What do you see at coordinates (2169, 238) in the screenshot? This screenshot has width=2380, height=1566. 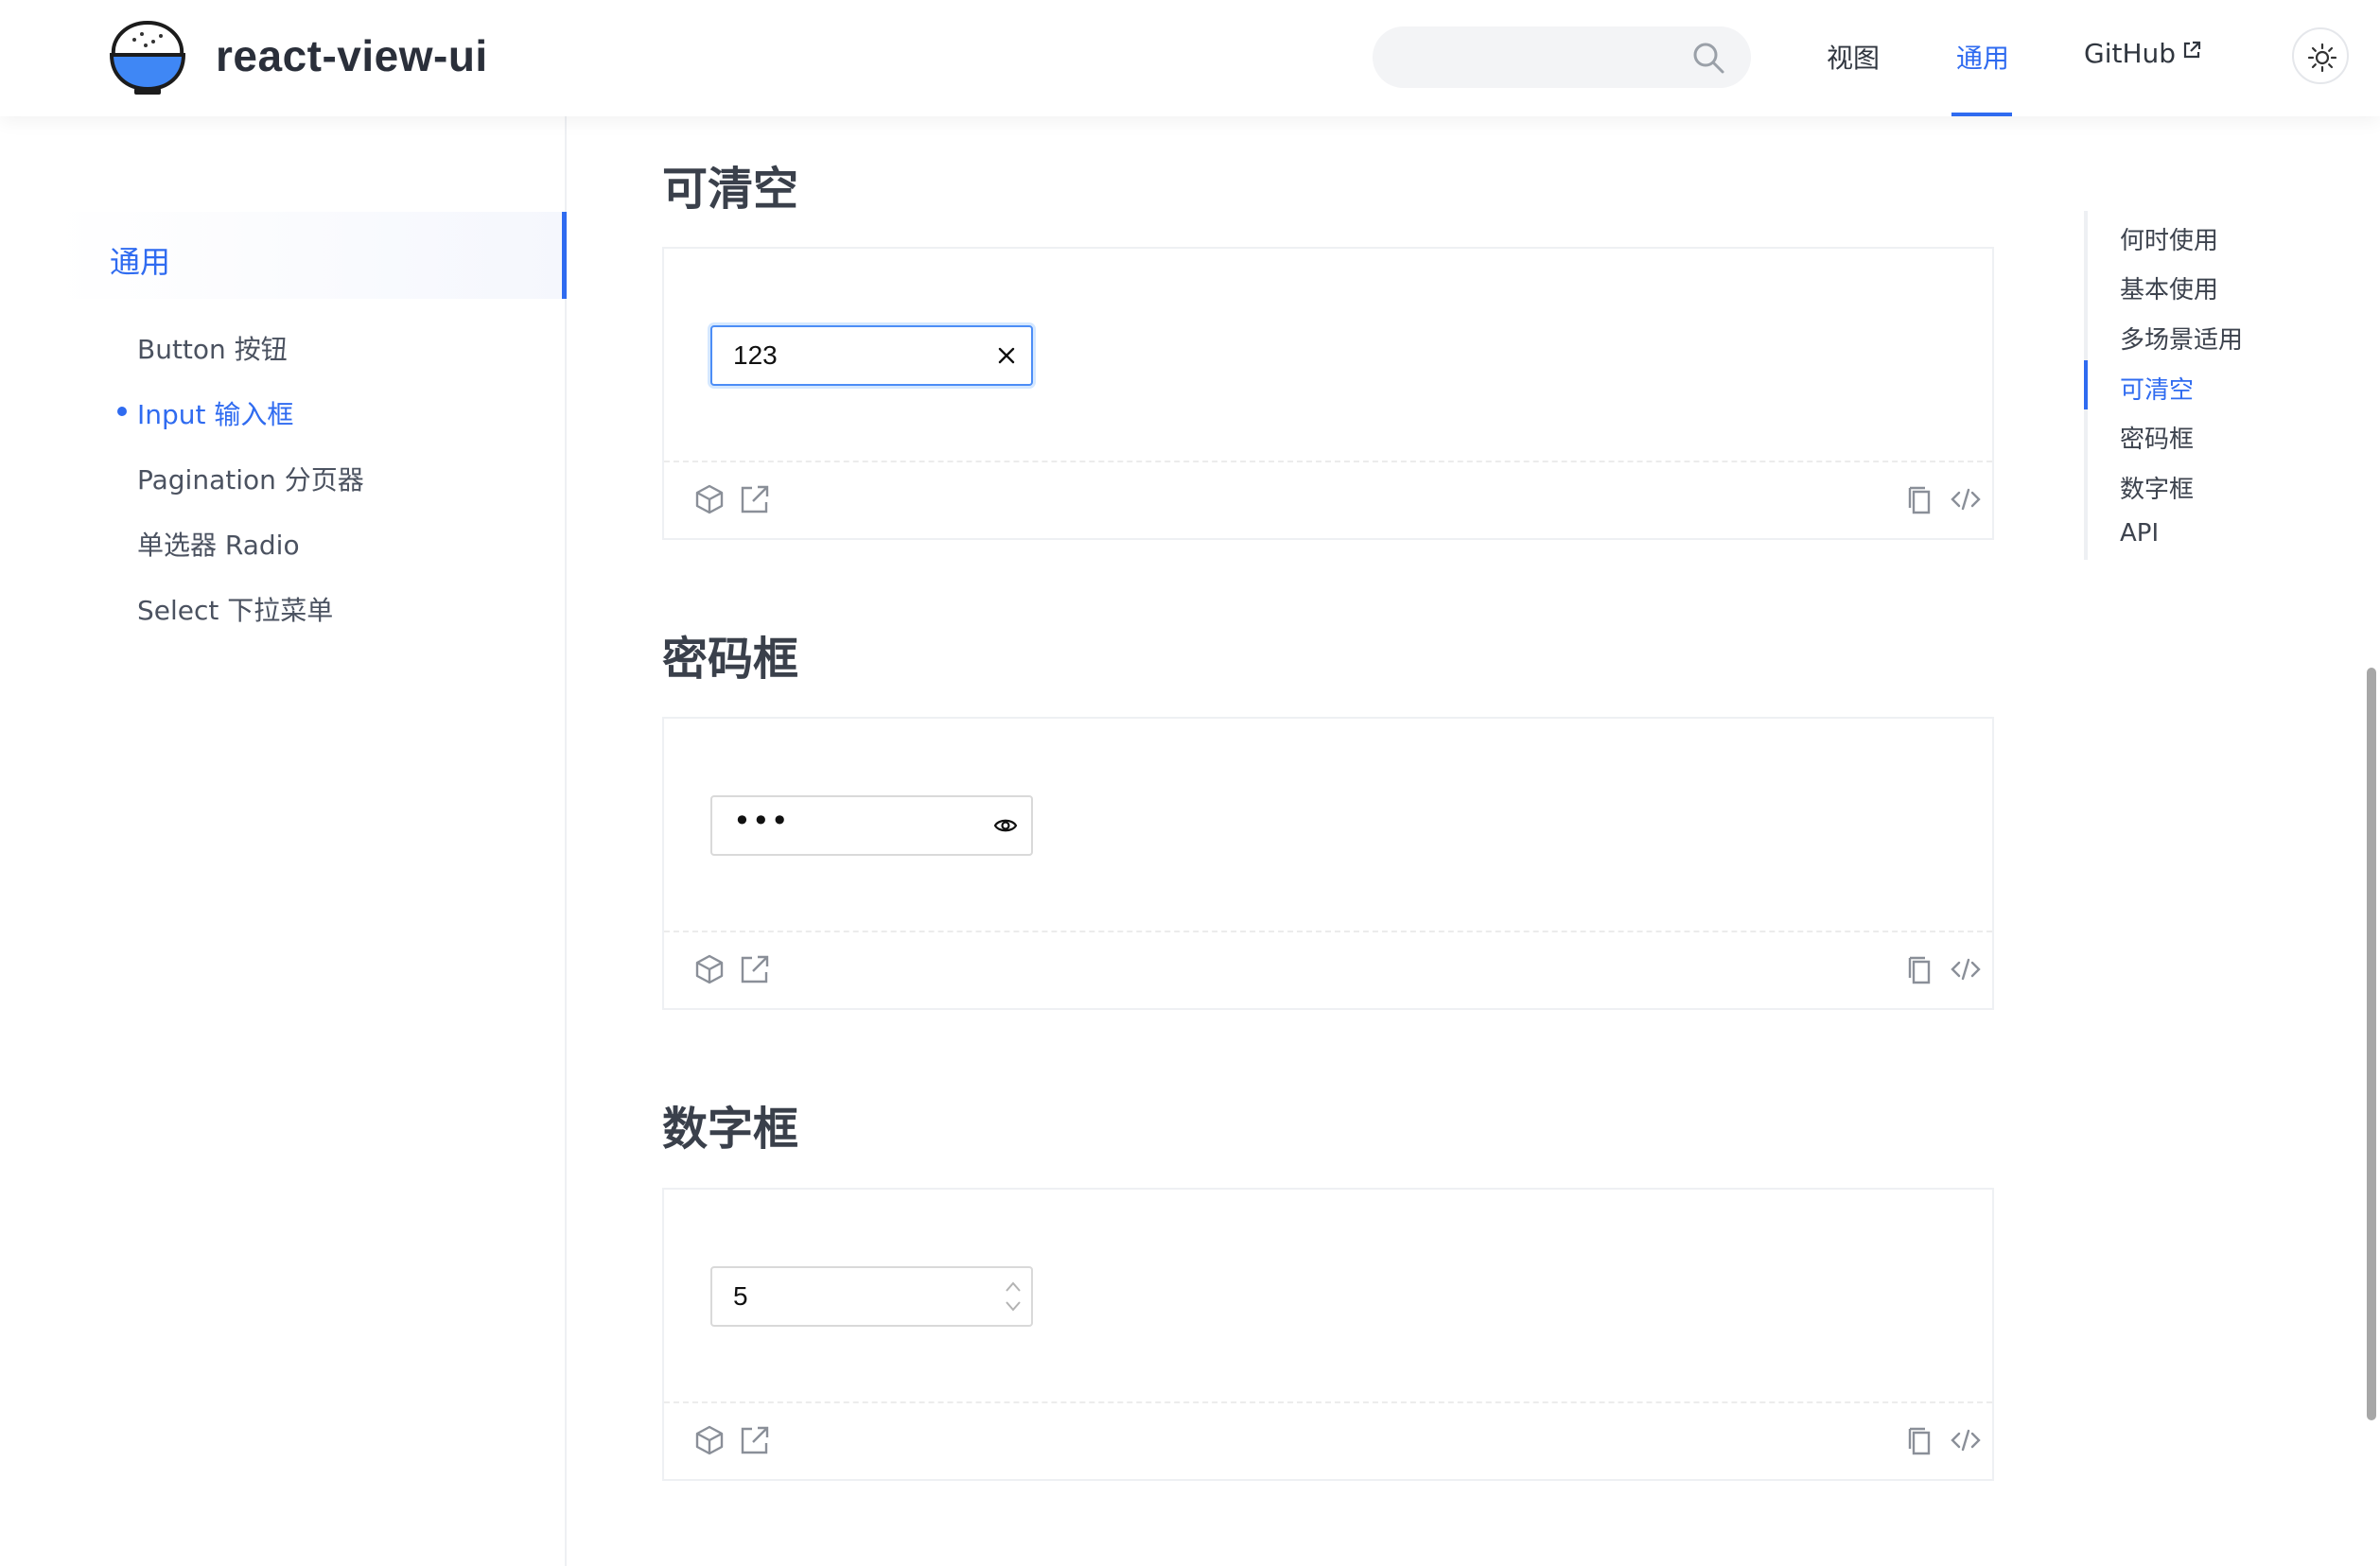 I see `toc-item-when-to-use: 何时使用` at bounding box center [2169, 238].